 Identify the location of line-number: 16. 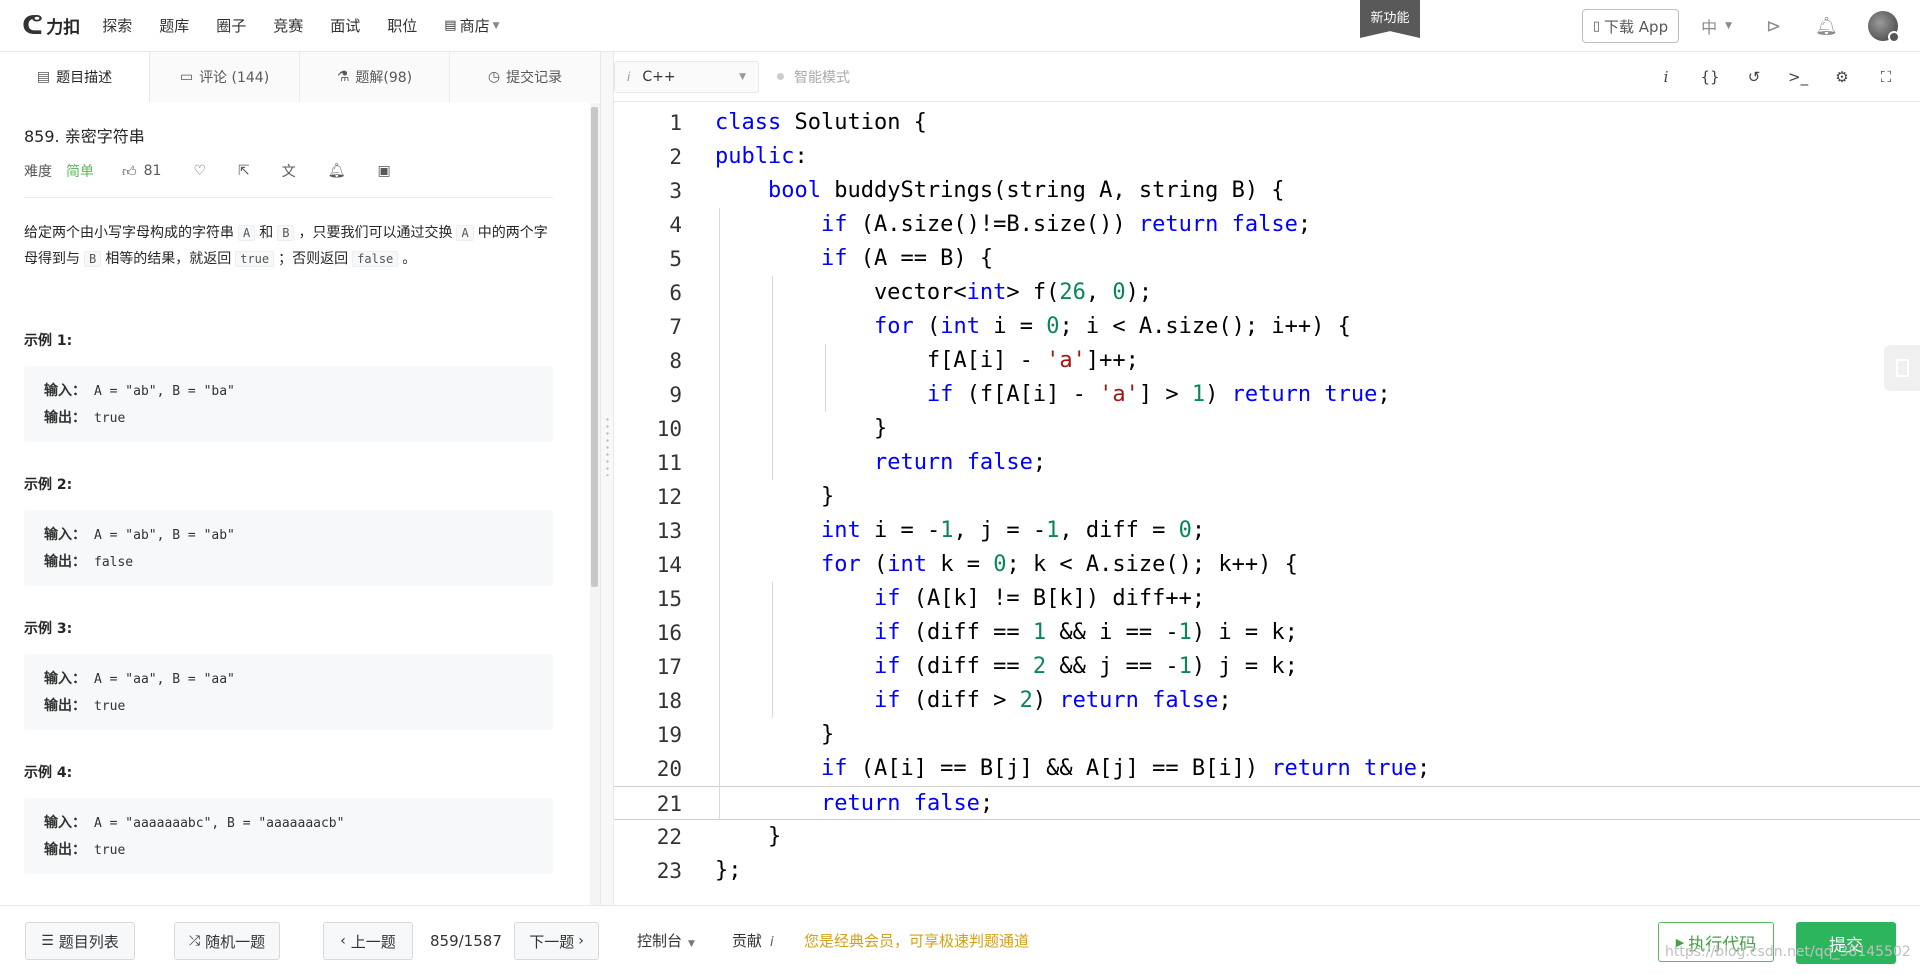
(669, 633).